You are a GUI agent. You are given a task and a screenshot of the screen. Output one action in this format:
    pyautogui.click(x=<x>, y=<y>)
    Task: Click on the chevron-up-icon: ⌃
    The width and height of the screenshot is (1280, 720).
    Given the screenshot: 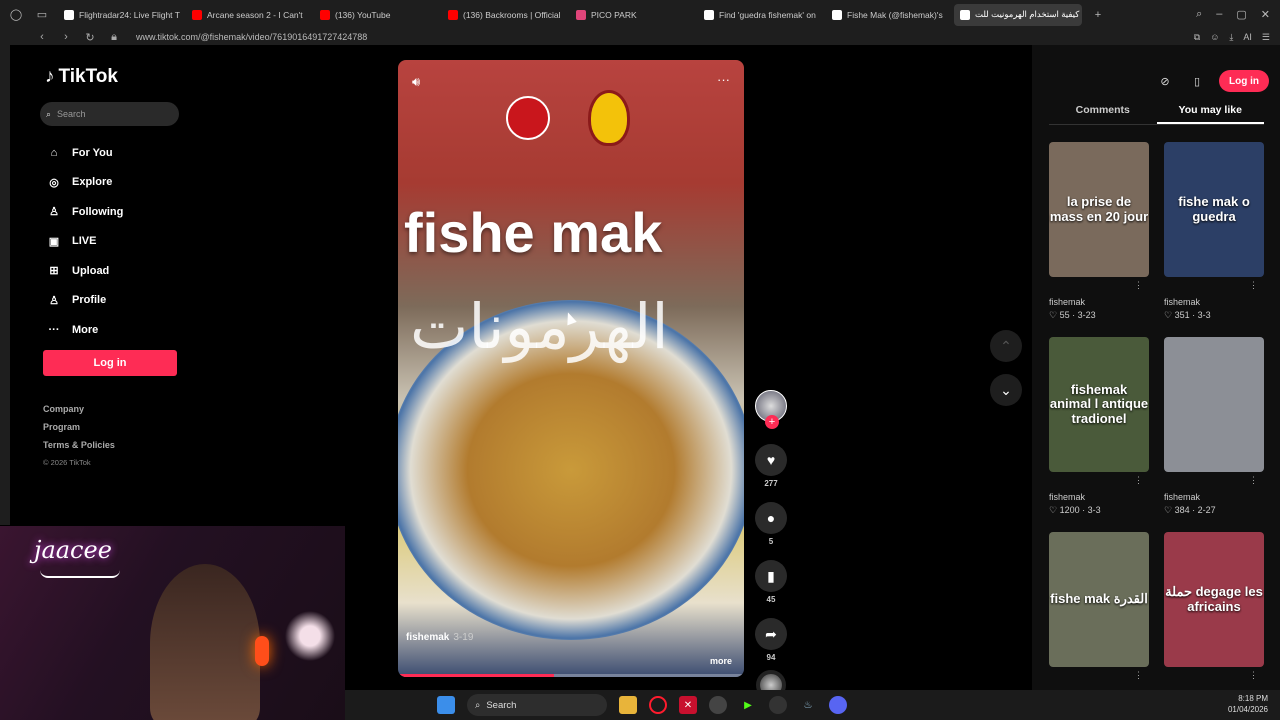 What is the action you would take?
    pyautogui.click(x=1006, y=345)
    